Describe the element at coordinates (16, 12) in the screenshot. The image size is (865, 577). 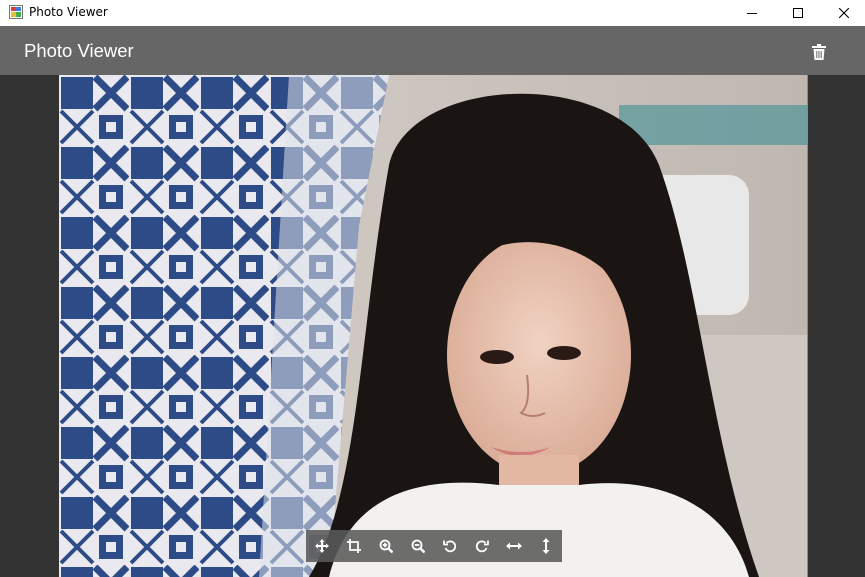
I see `app-icon` at that location.